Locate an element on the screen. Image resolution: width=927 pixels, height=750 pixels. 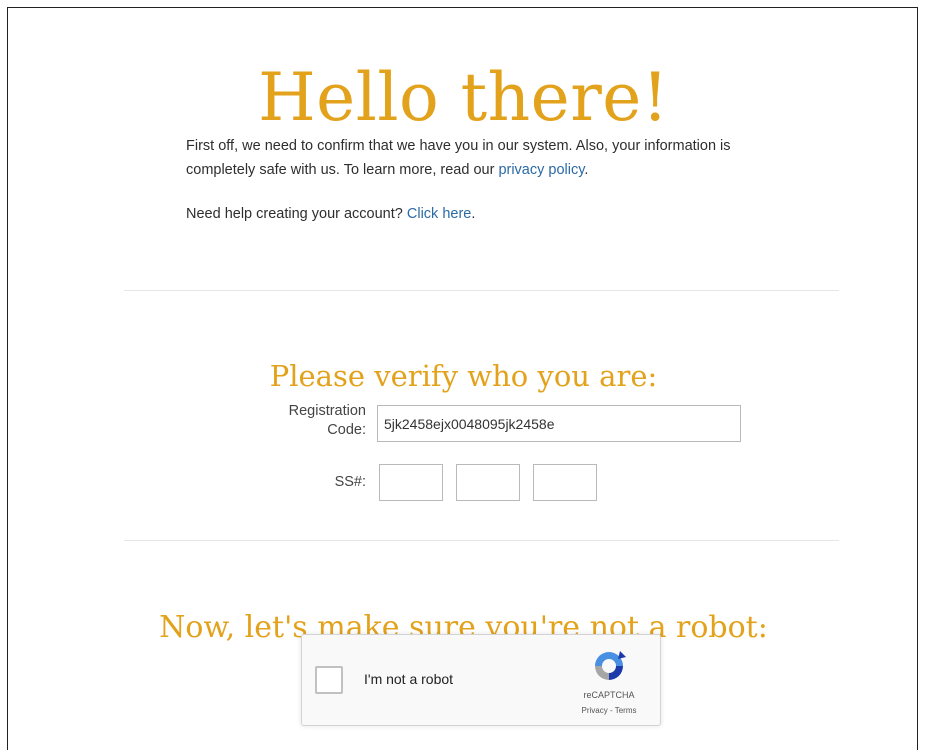
help-text: Need help creating your account? is located at coordinates (296, 214).